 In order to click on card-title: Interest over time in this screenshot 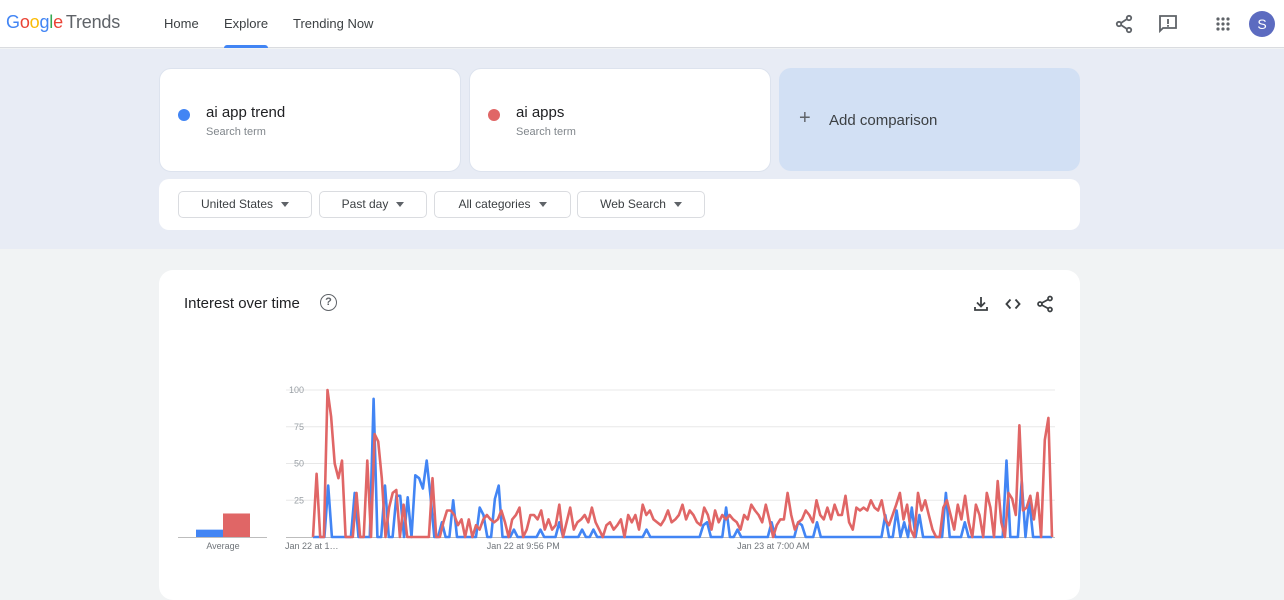, I will do `click(242, 303)`.